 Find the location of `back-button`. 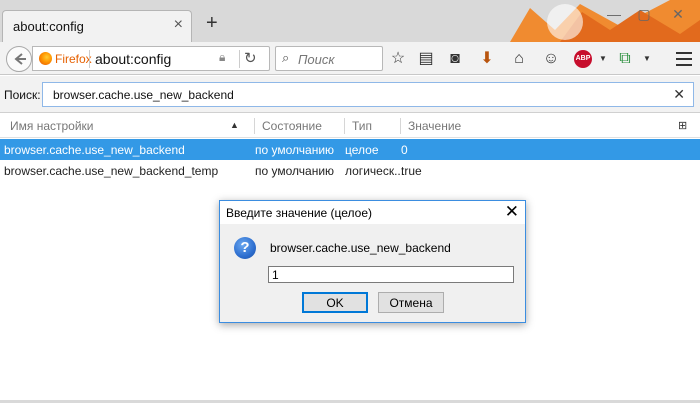

back-button is located at coordinates (19, 59).